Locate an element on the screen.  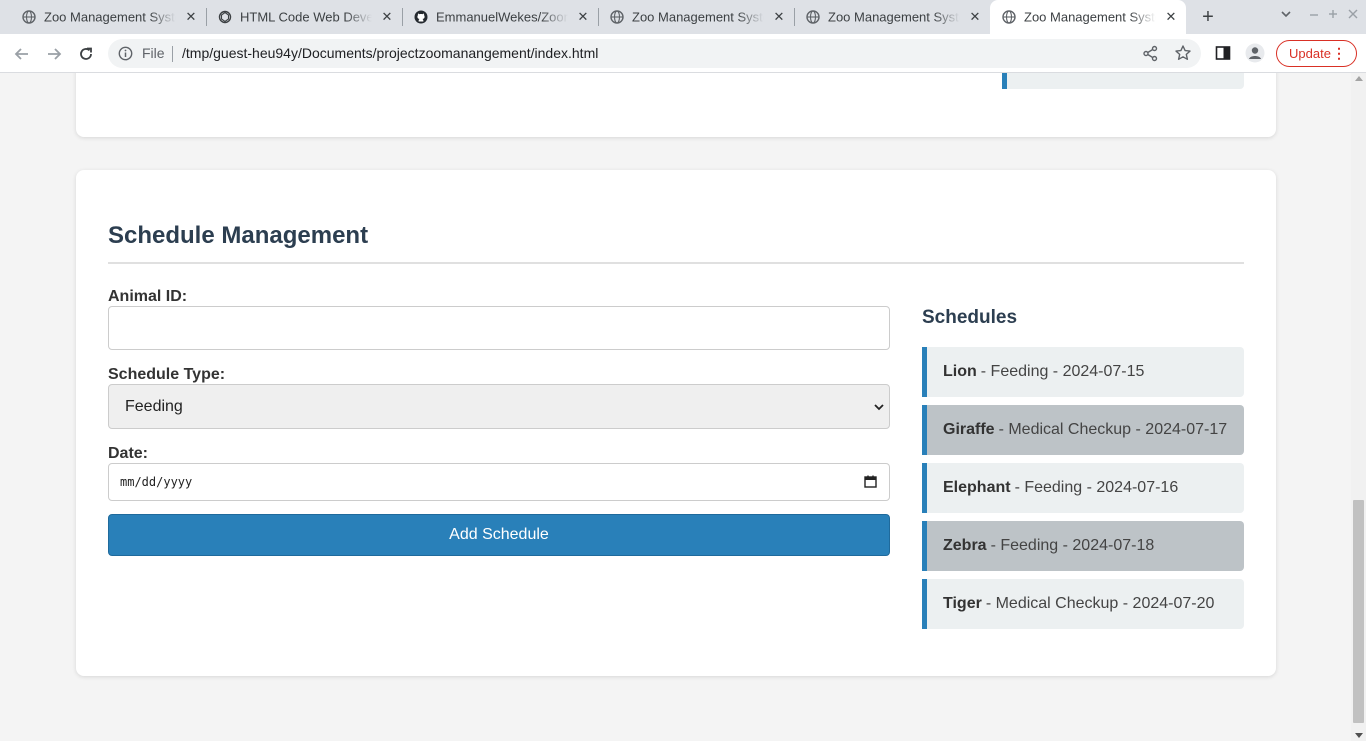
tab-search-icon is located at coordinates (1286, 15).